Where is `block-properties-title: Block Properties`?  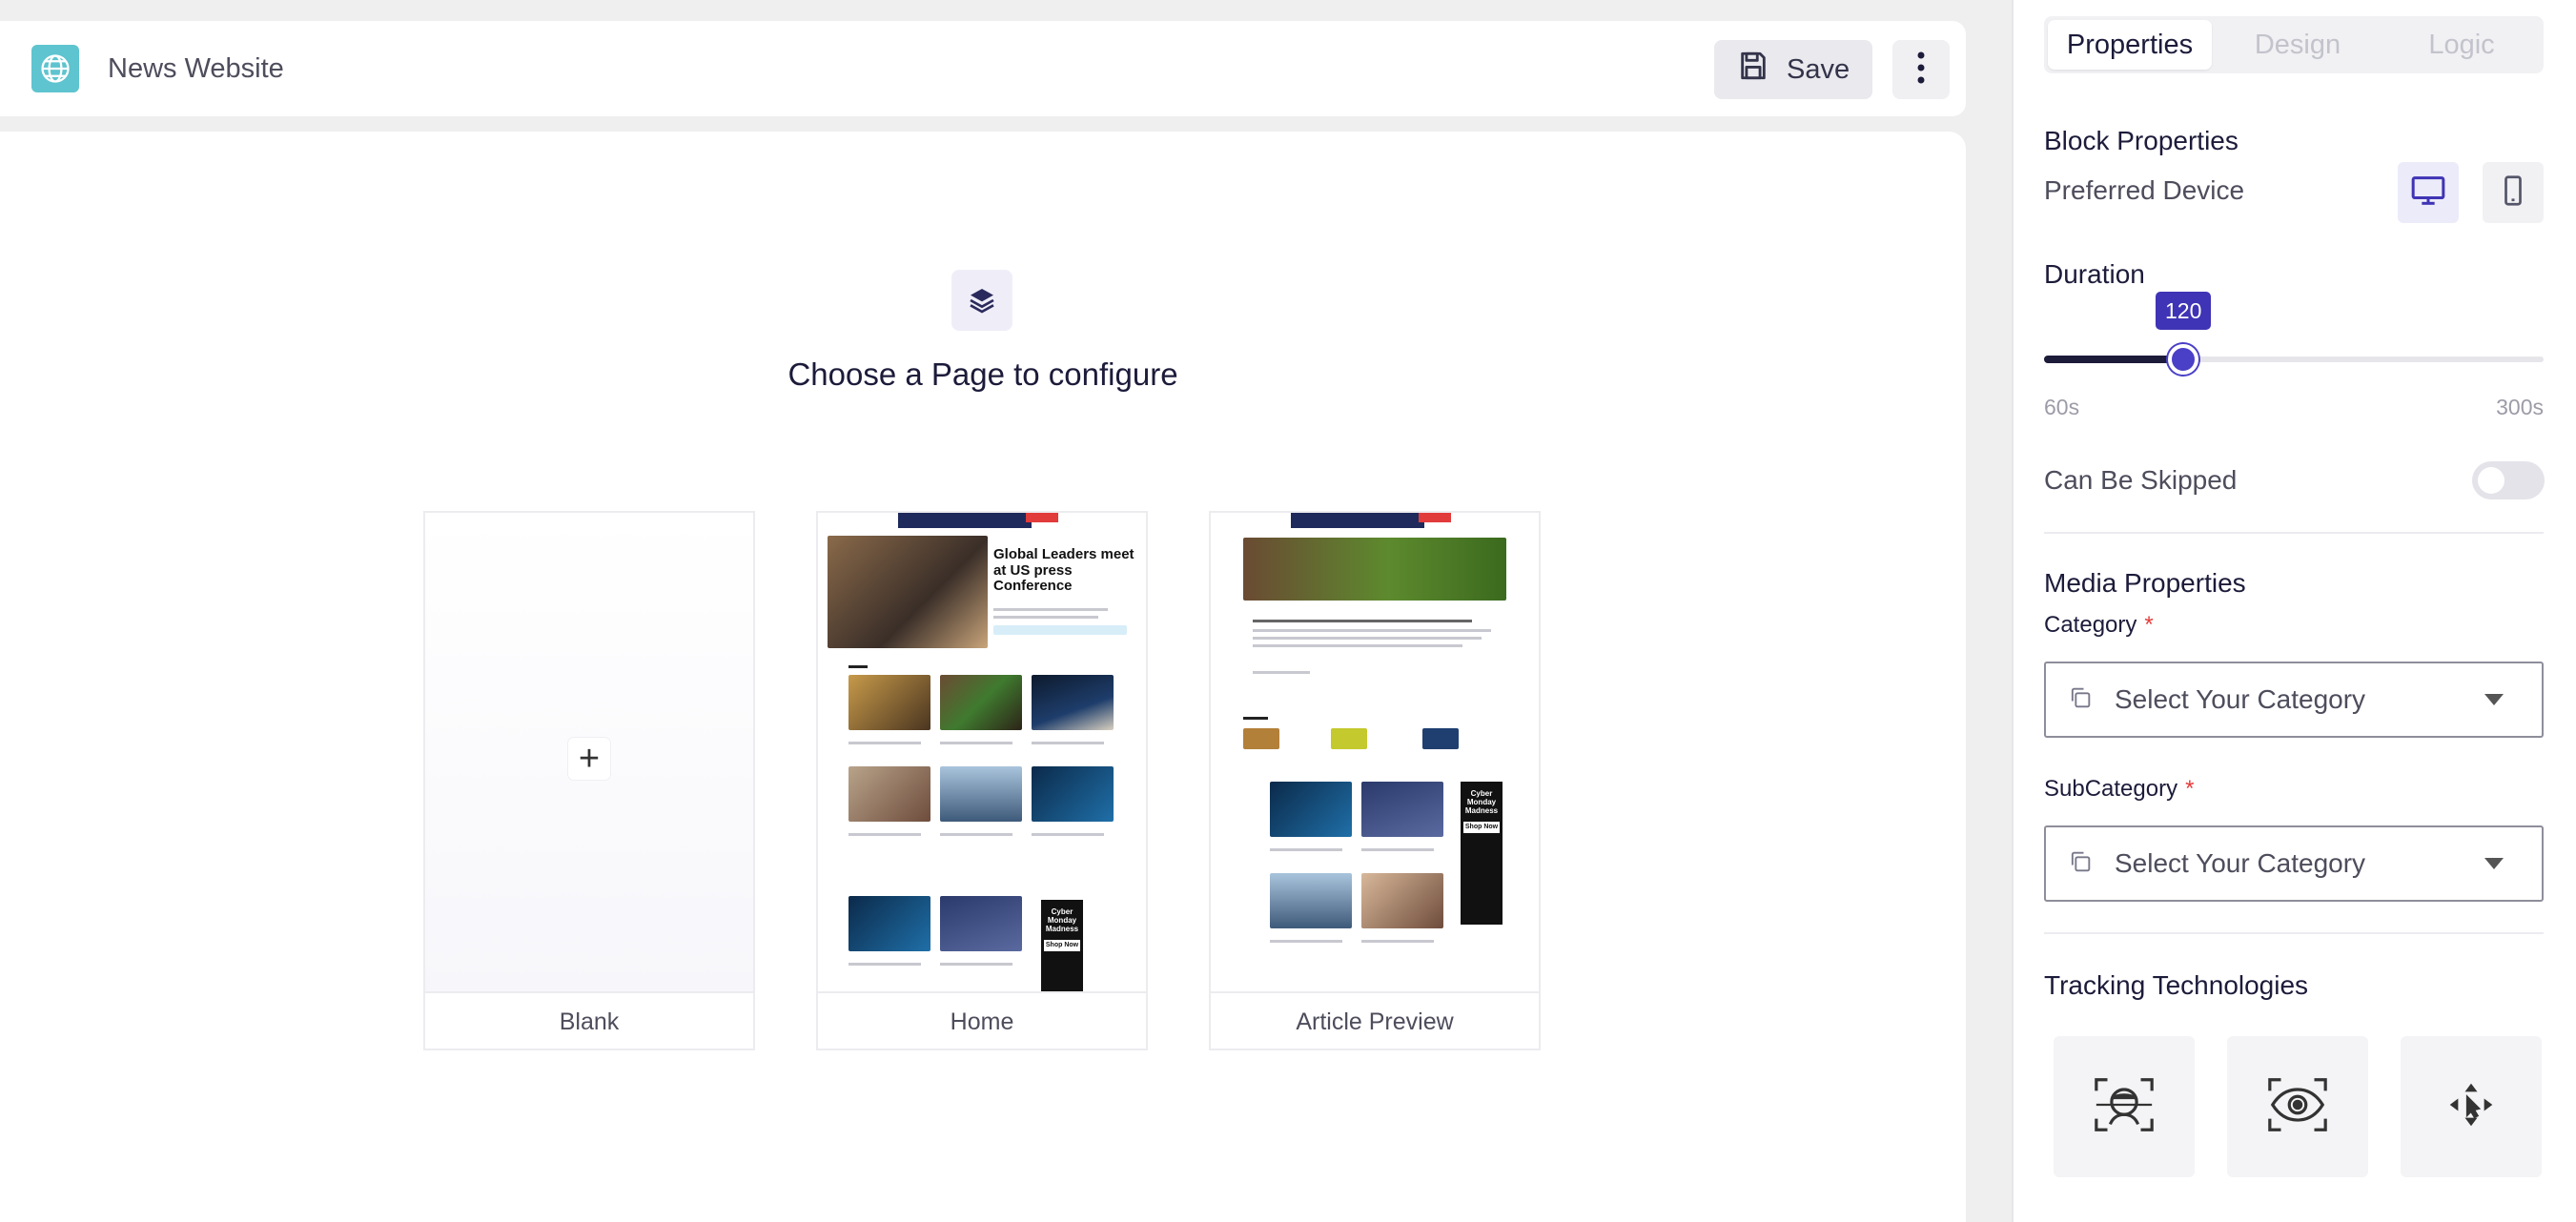 block-properties-title: Block Properties is located at coordinates (2141, 140).